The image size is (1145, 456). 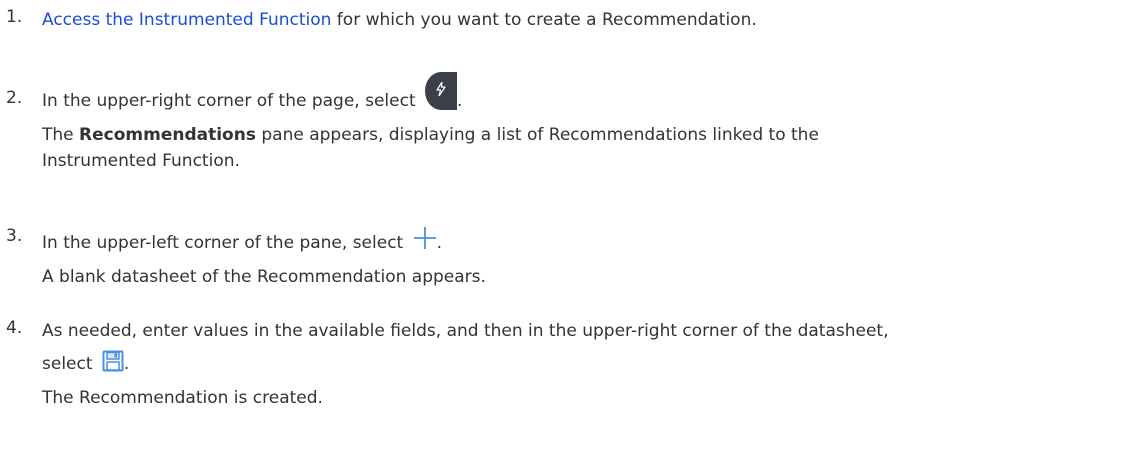 I want to click on step-number: 1., so click(x=14, y=17).